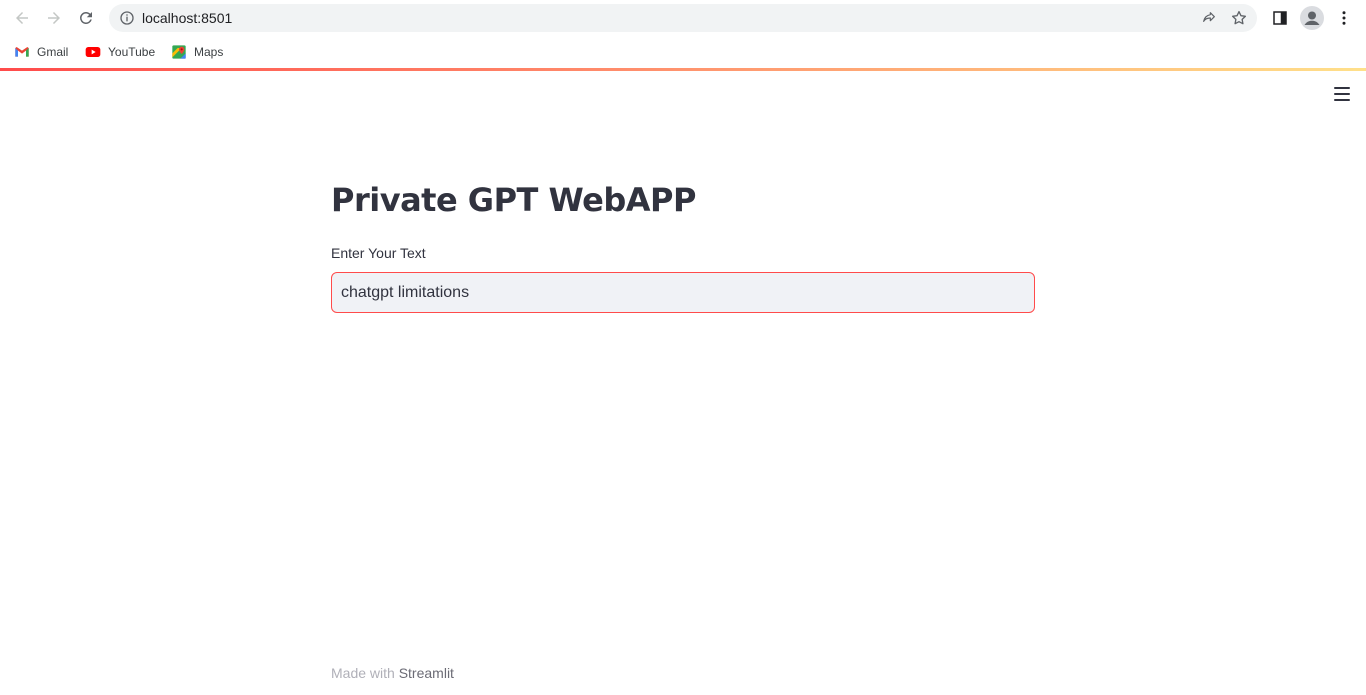 The image size is (1366, 695). I want to click on bookmark-label: YouTube, so click(132, 52).